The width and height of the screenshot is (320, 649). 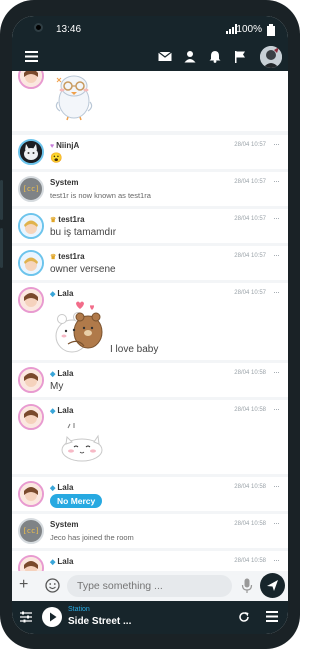 What do you see at coordinates (244, 617) in the screenshot?
I see `reload-icon` at bounding box center [244, 617].